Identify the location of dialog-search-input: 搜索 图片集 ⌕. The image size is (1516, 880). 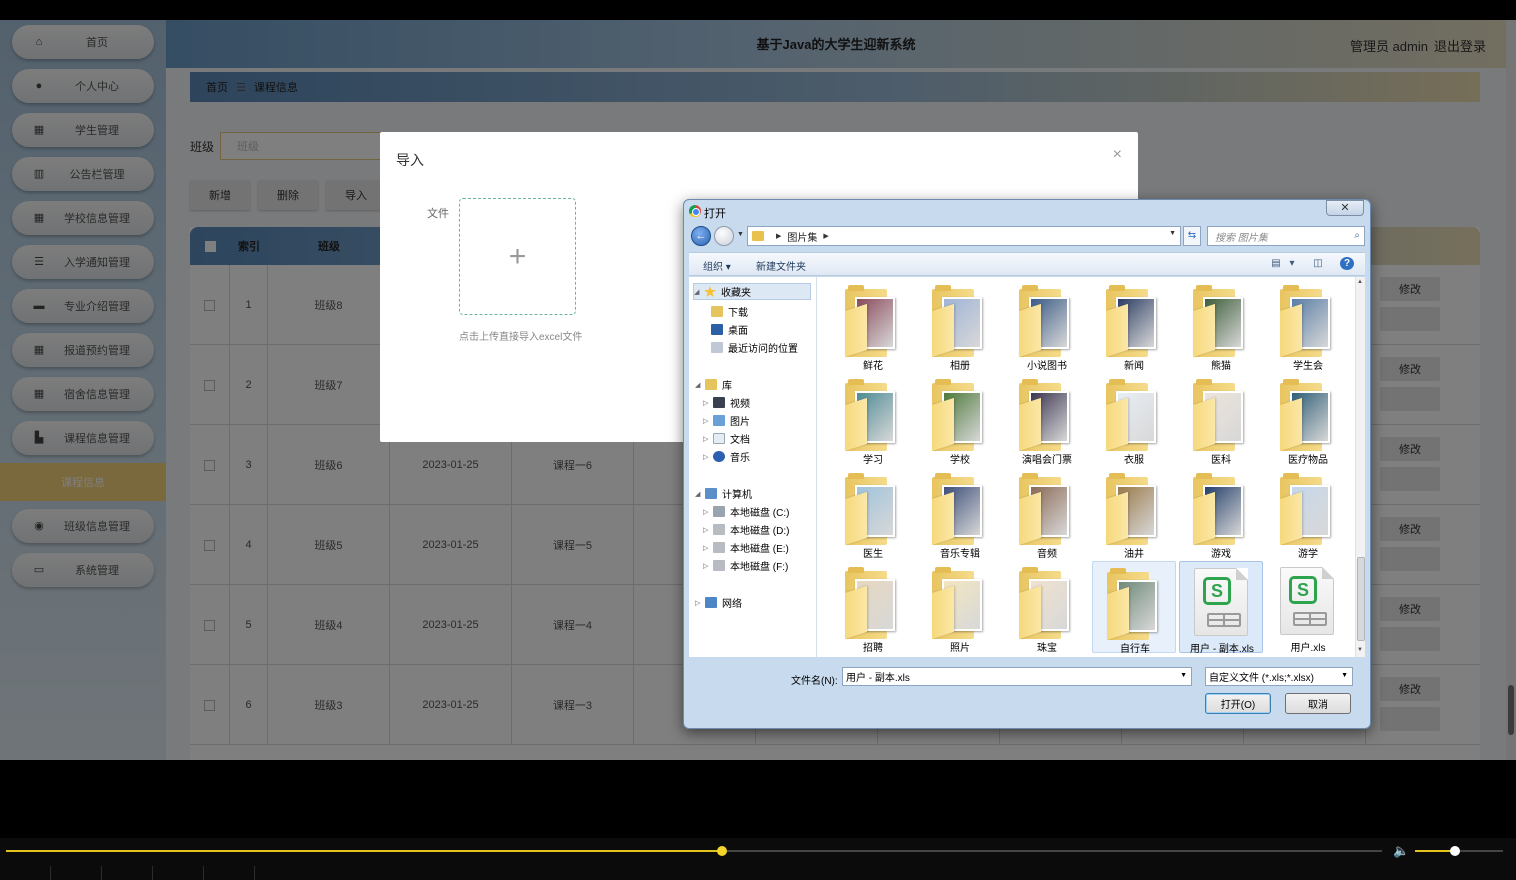
(1286, 236).